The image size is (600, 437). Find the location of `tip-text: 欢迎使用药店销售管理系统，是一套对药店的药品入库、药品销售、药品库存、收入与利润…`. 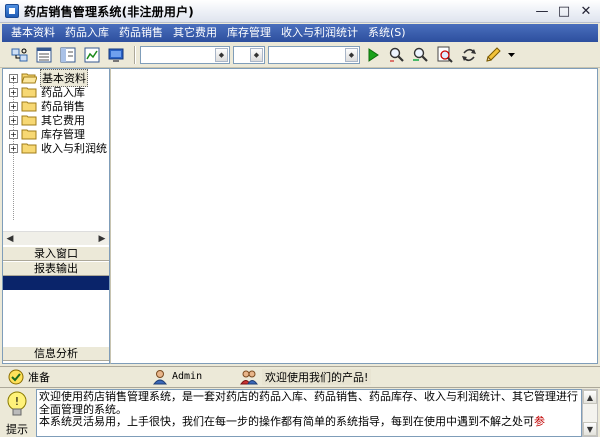

tip-text: 欢迎使用药店销售管理系统，是一套对药店的药品入库、药品销售、药品库存、收入与利润… is located at coordinates (309, 413).